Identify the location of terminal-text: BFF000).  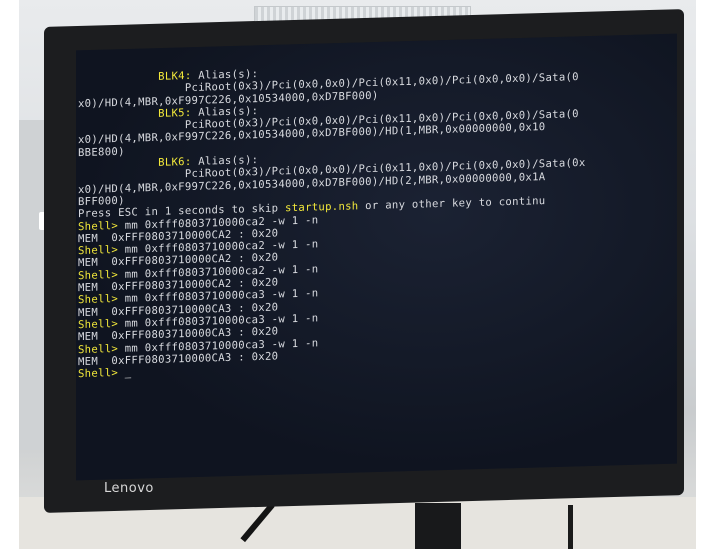
(101, 201).